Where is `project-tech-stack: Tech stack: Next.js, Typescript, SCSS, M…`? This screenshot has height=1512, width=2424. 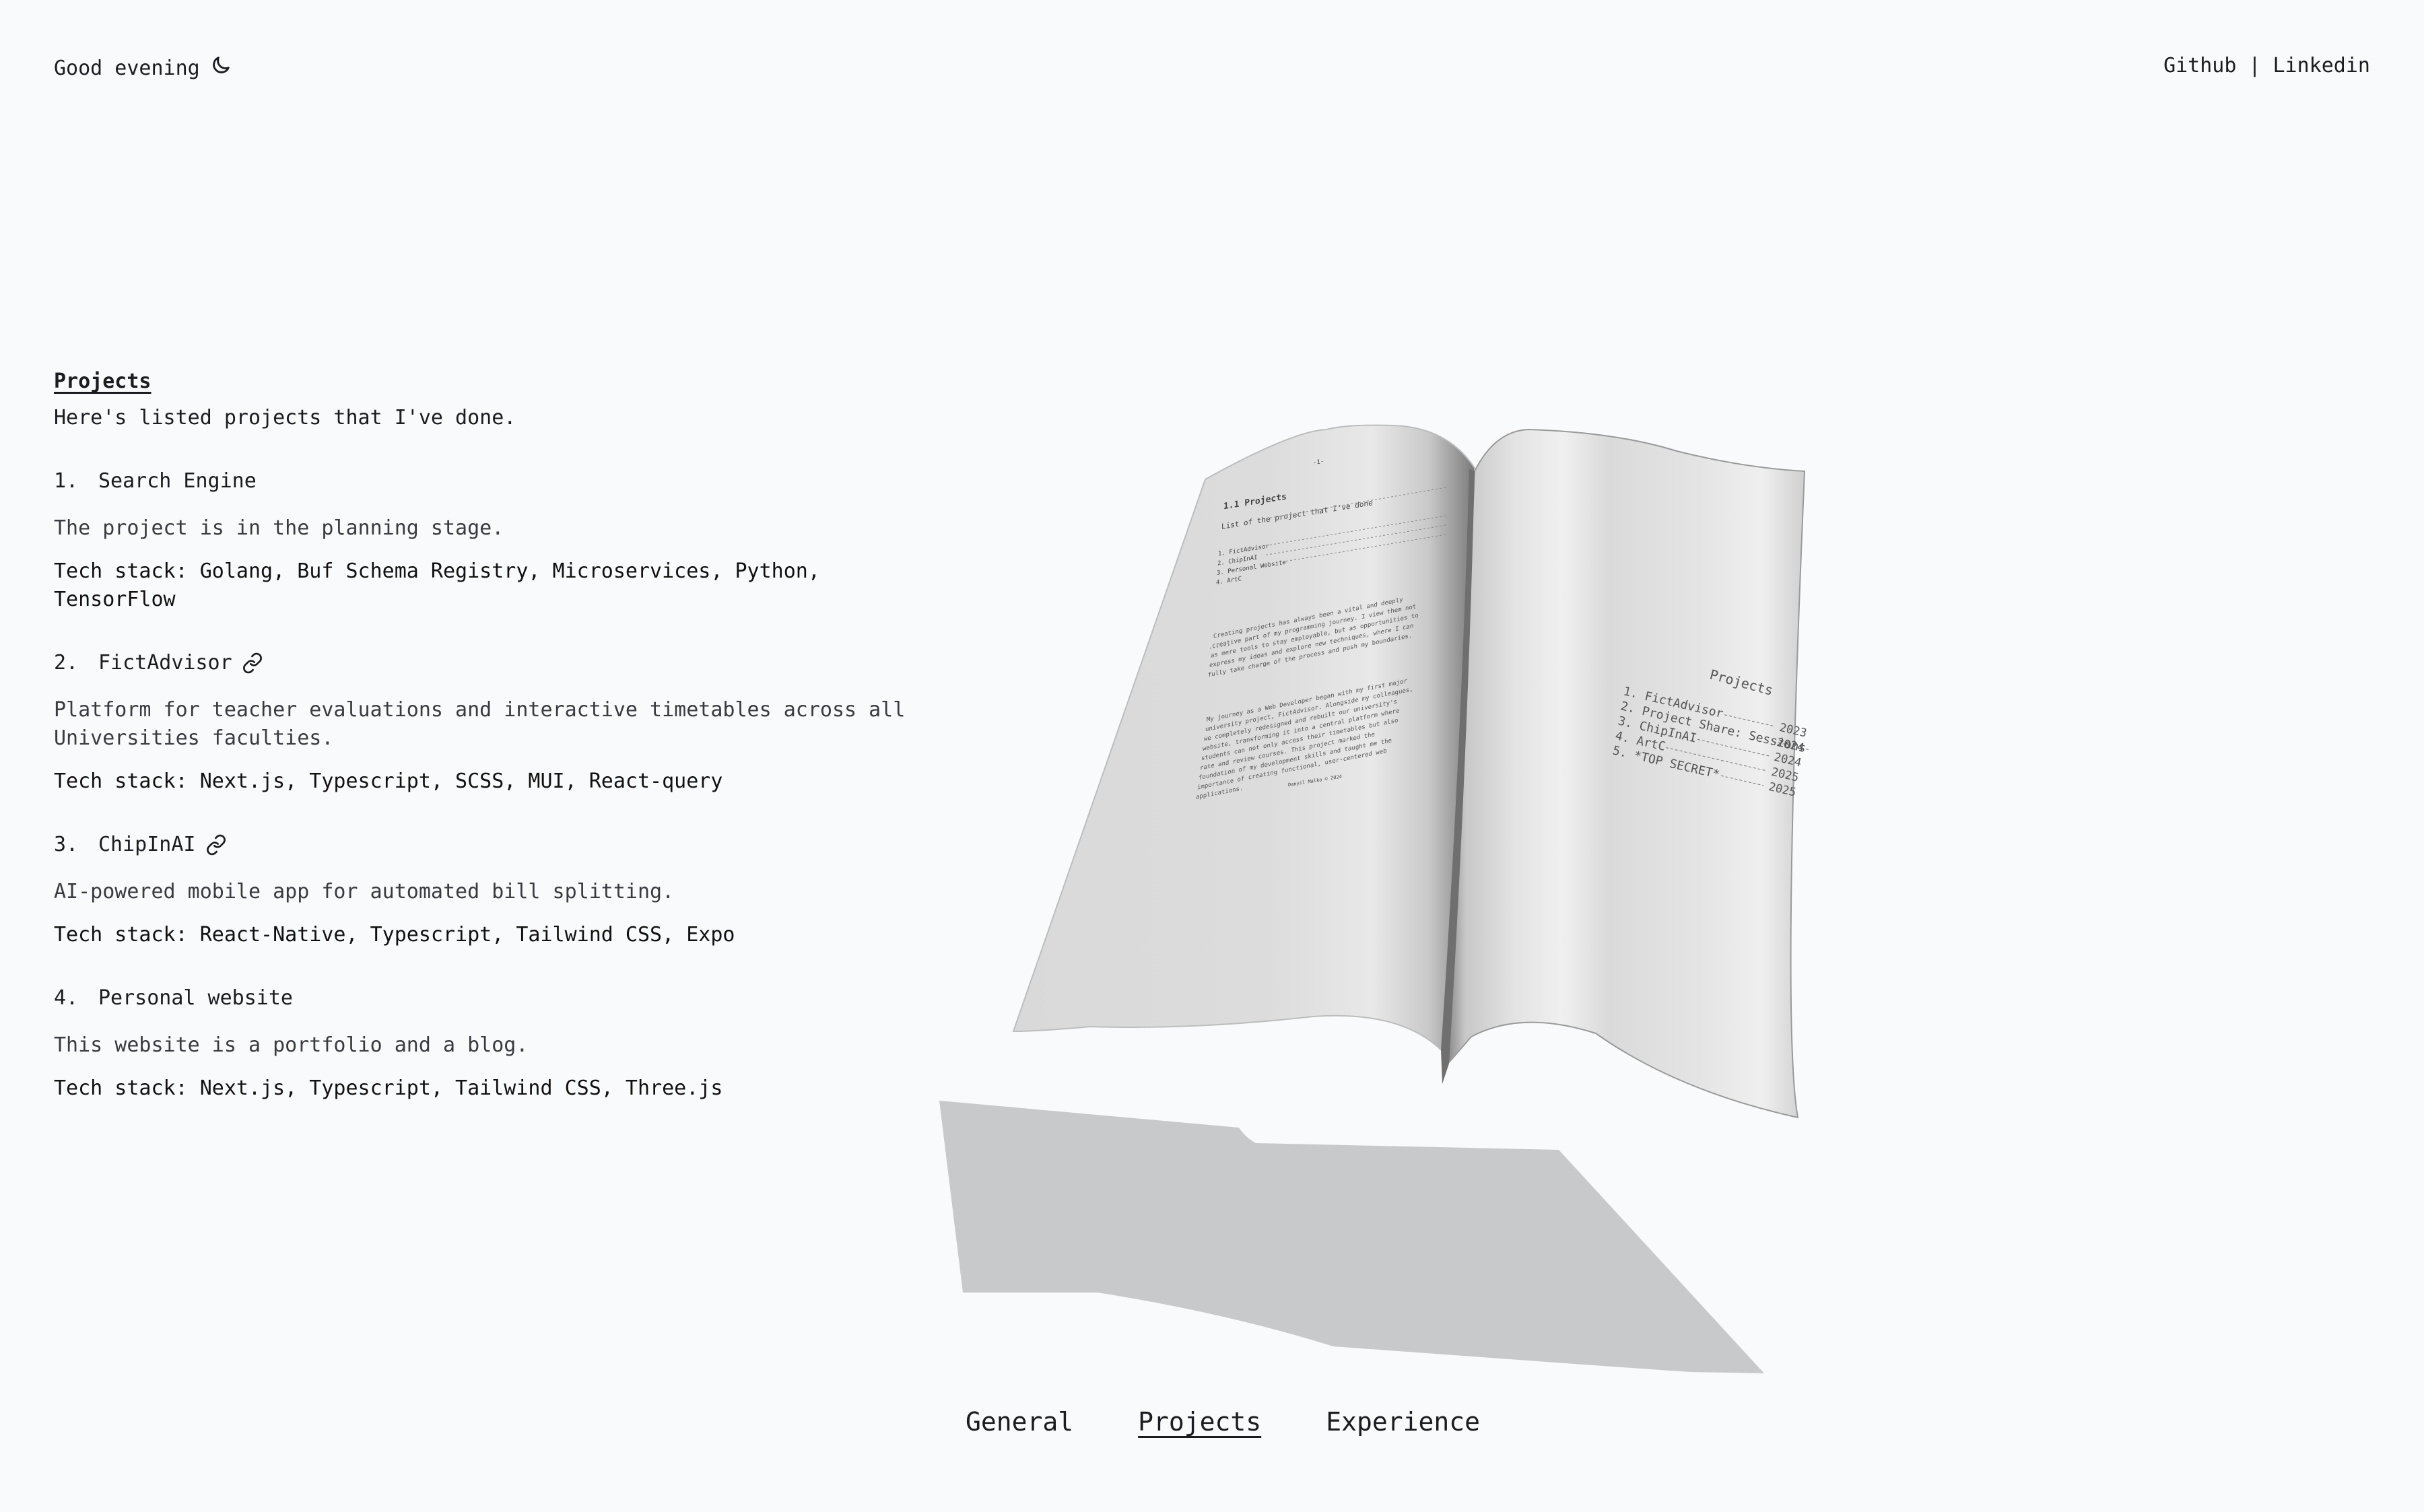 project-tech-stack: Tech stack: Next.js, Typescript, SCSS, M… is located at coordinates (388, 781).